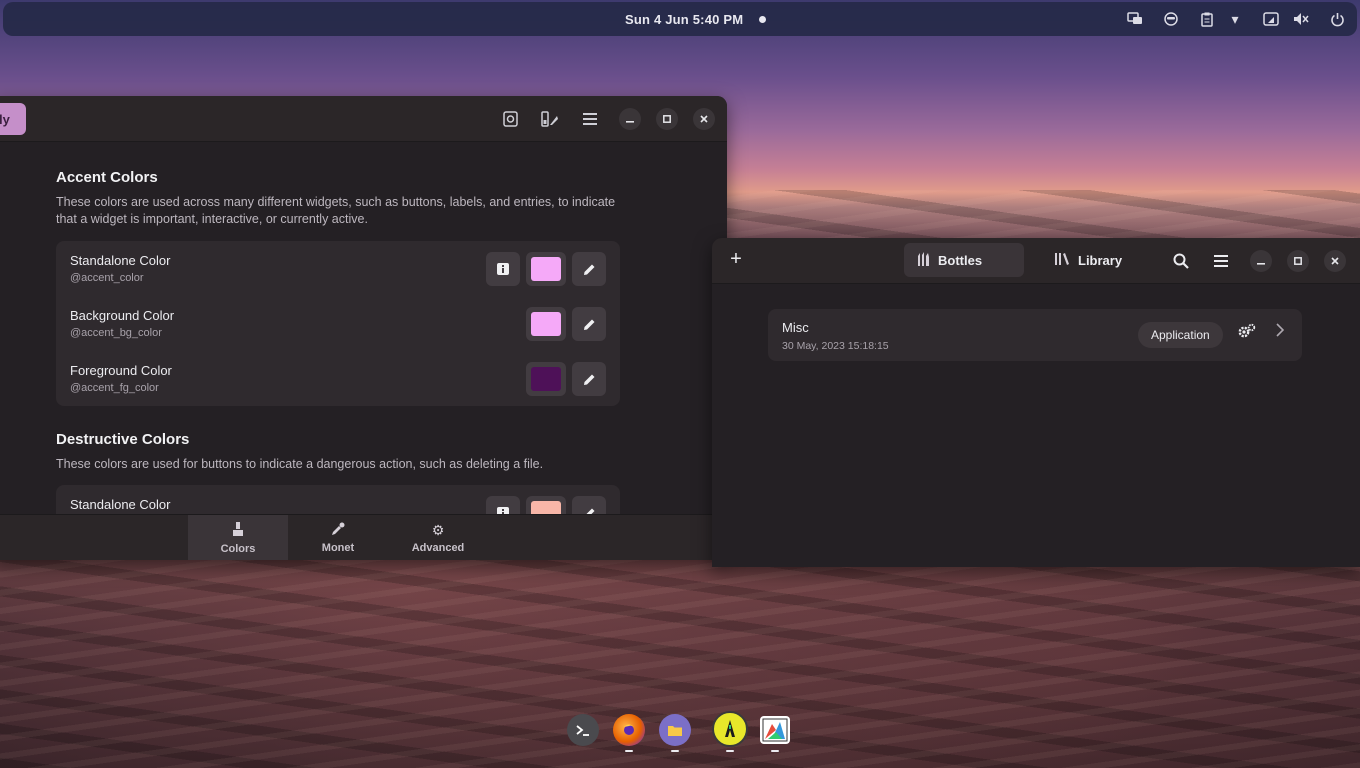 This screenshot has width=1360, height=768. I want to click on tab-library: Library, so click(1088, 260).